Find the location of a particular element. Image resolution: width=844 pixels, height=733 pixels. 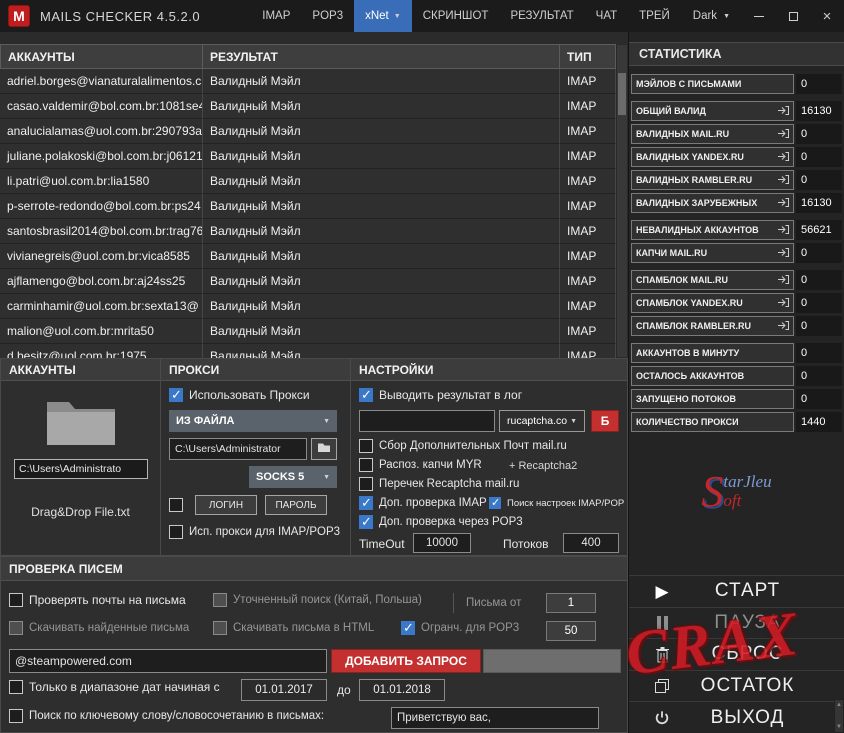

menu-item-label: СКРИНШОТ is located at coordinates (455, 16).